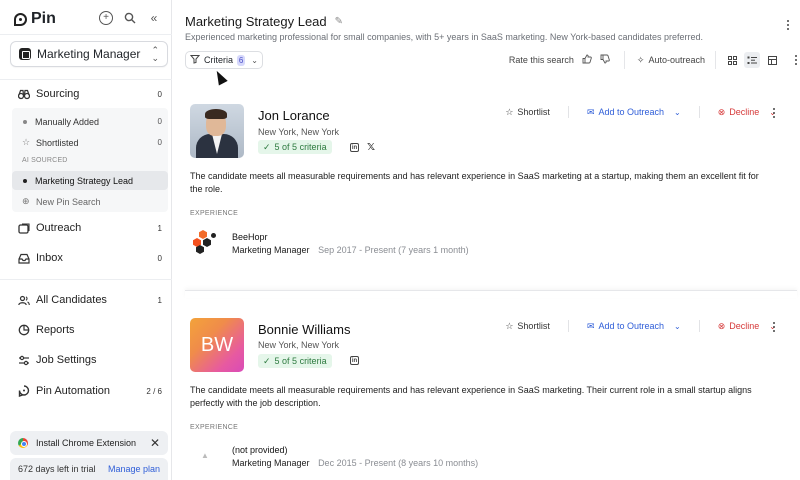 The height and width of the screenshot is (480, 800). Describe the element at coordinates (86, 94) in the screenshot. I see `sidebar-item-sourcing: Sourcing 0` at that location.